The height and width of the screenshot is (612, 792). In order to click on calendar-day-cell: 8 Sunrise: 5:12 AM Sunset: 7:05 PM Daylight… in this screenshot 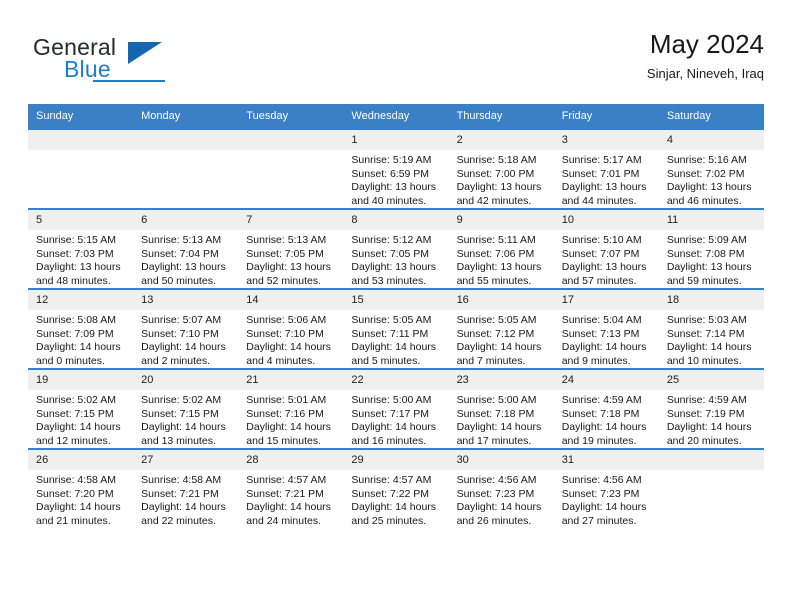, I will do `click(396, 248)`.